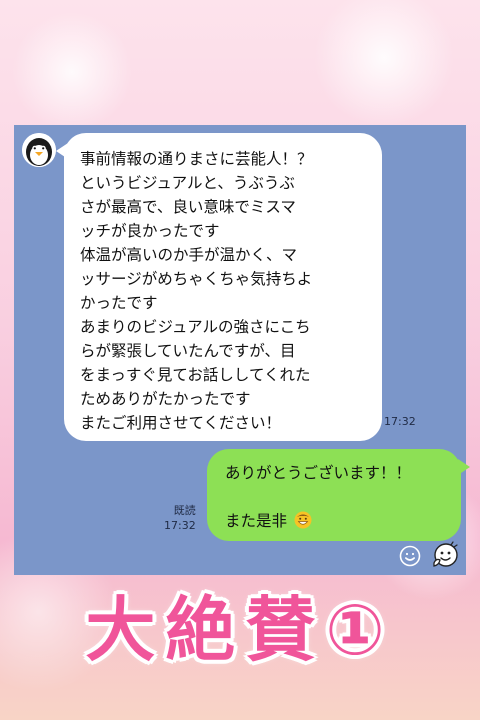 The image size is (480, 720). What do you see at coordinates (189, 255) in the screenshot?
I see `message-line: 体温が高いのか手が温かく、マ` at bounding box center [189, 255].